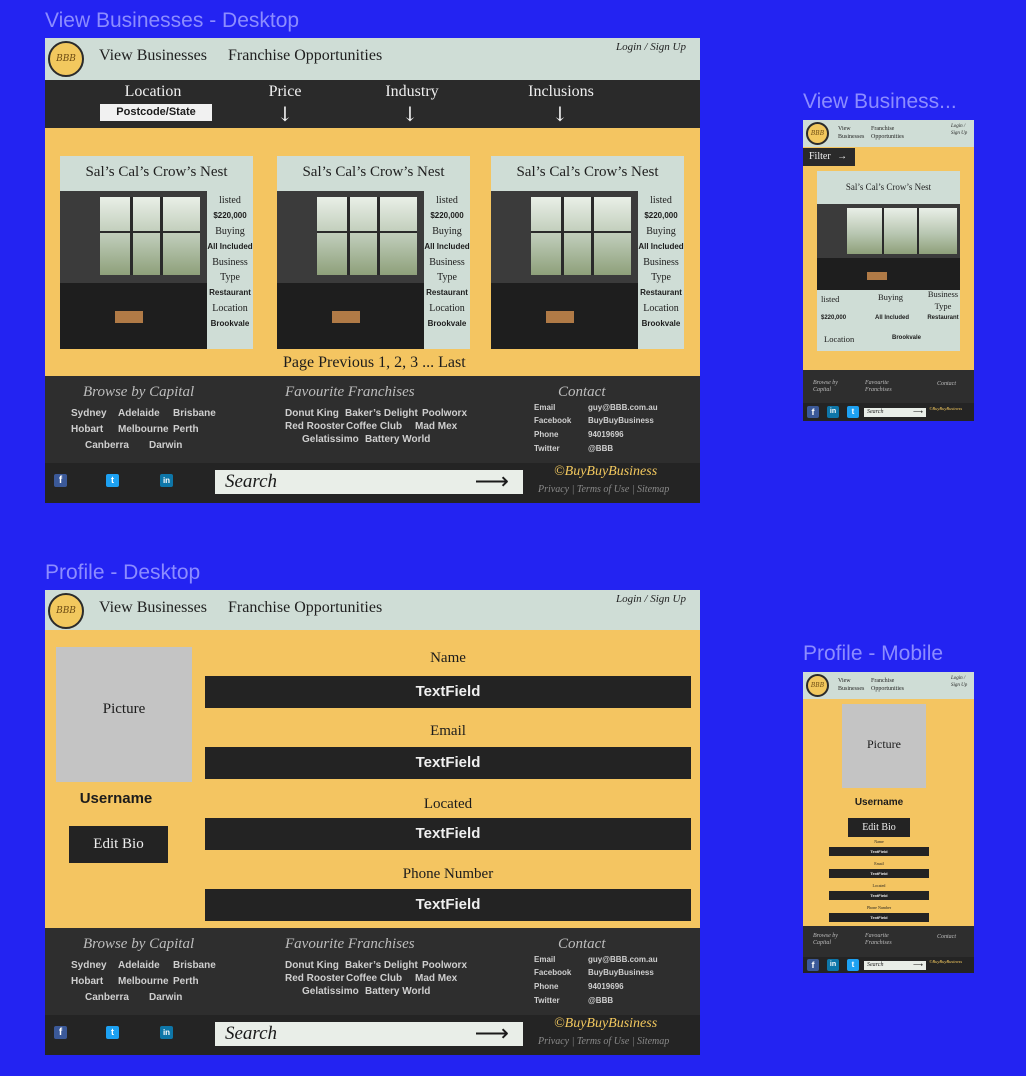 Image resolution: width=1026 pixels, height=1076 pixels. I want to click on price-arrow-down-icon: ↓, so click(285, 114).